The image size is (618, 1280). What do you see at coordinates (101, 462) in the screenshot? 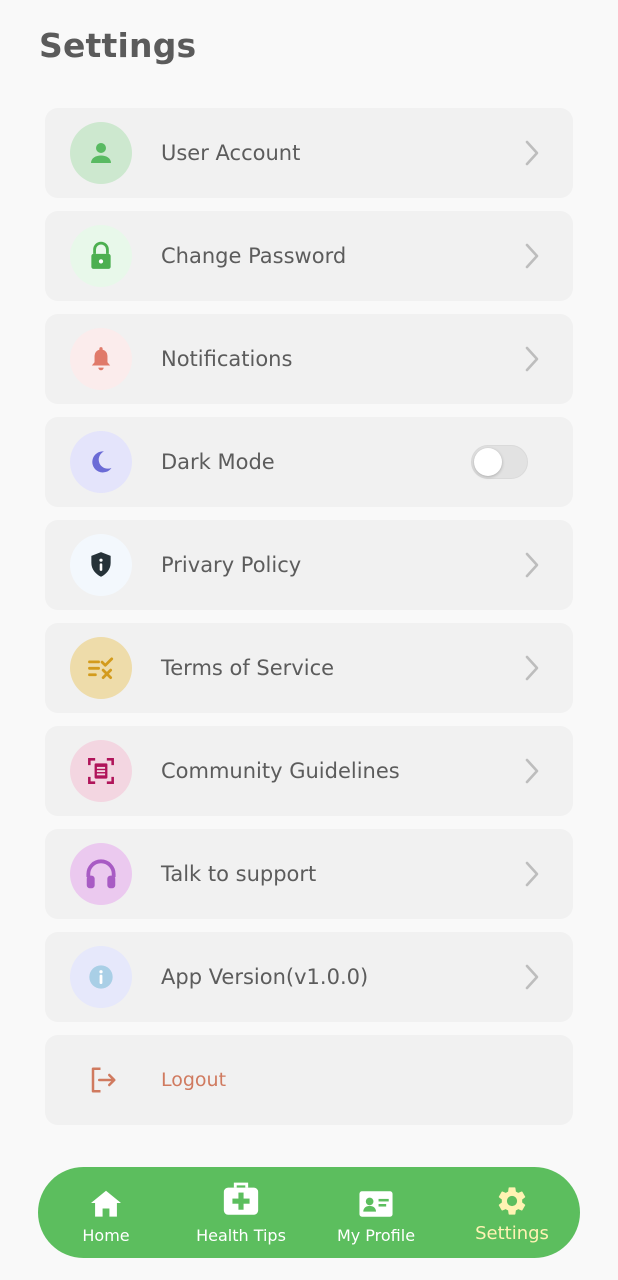
I see `moon-icon` at bounding box center [101, 462].